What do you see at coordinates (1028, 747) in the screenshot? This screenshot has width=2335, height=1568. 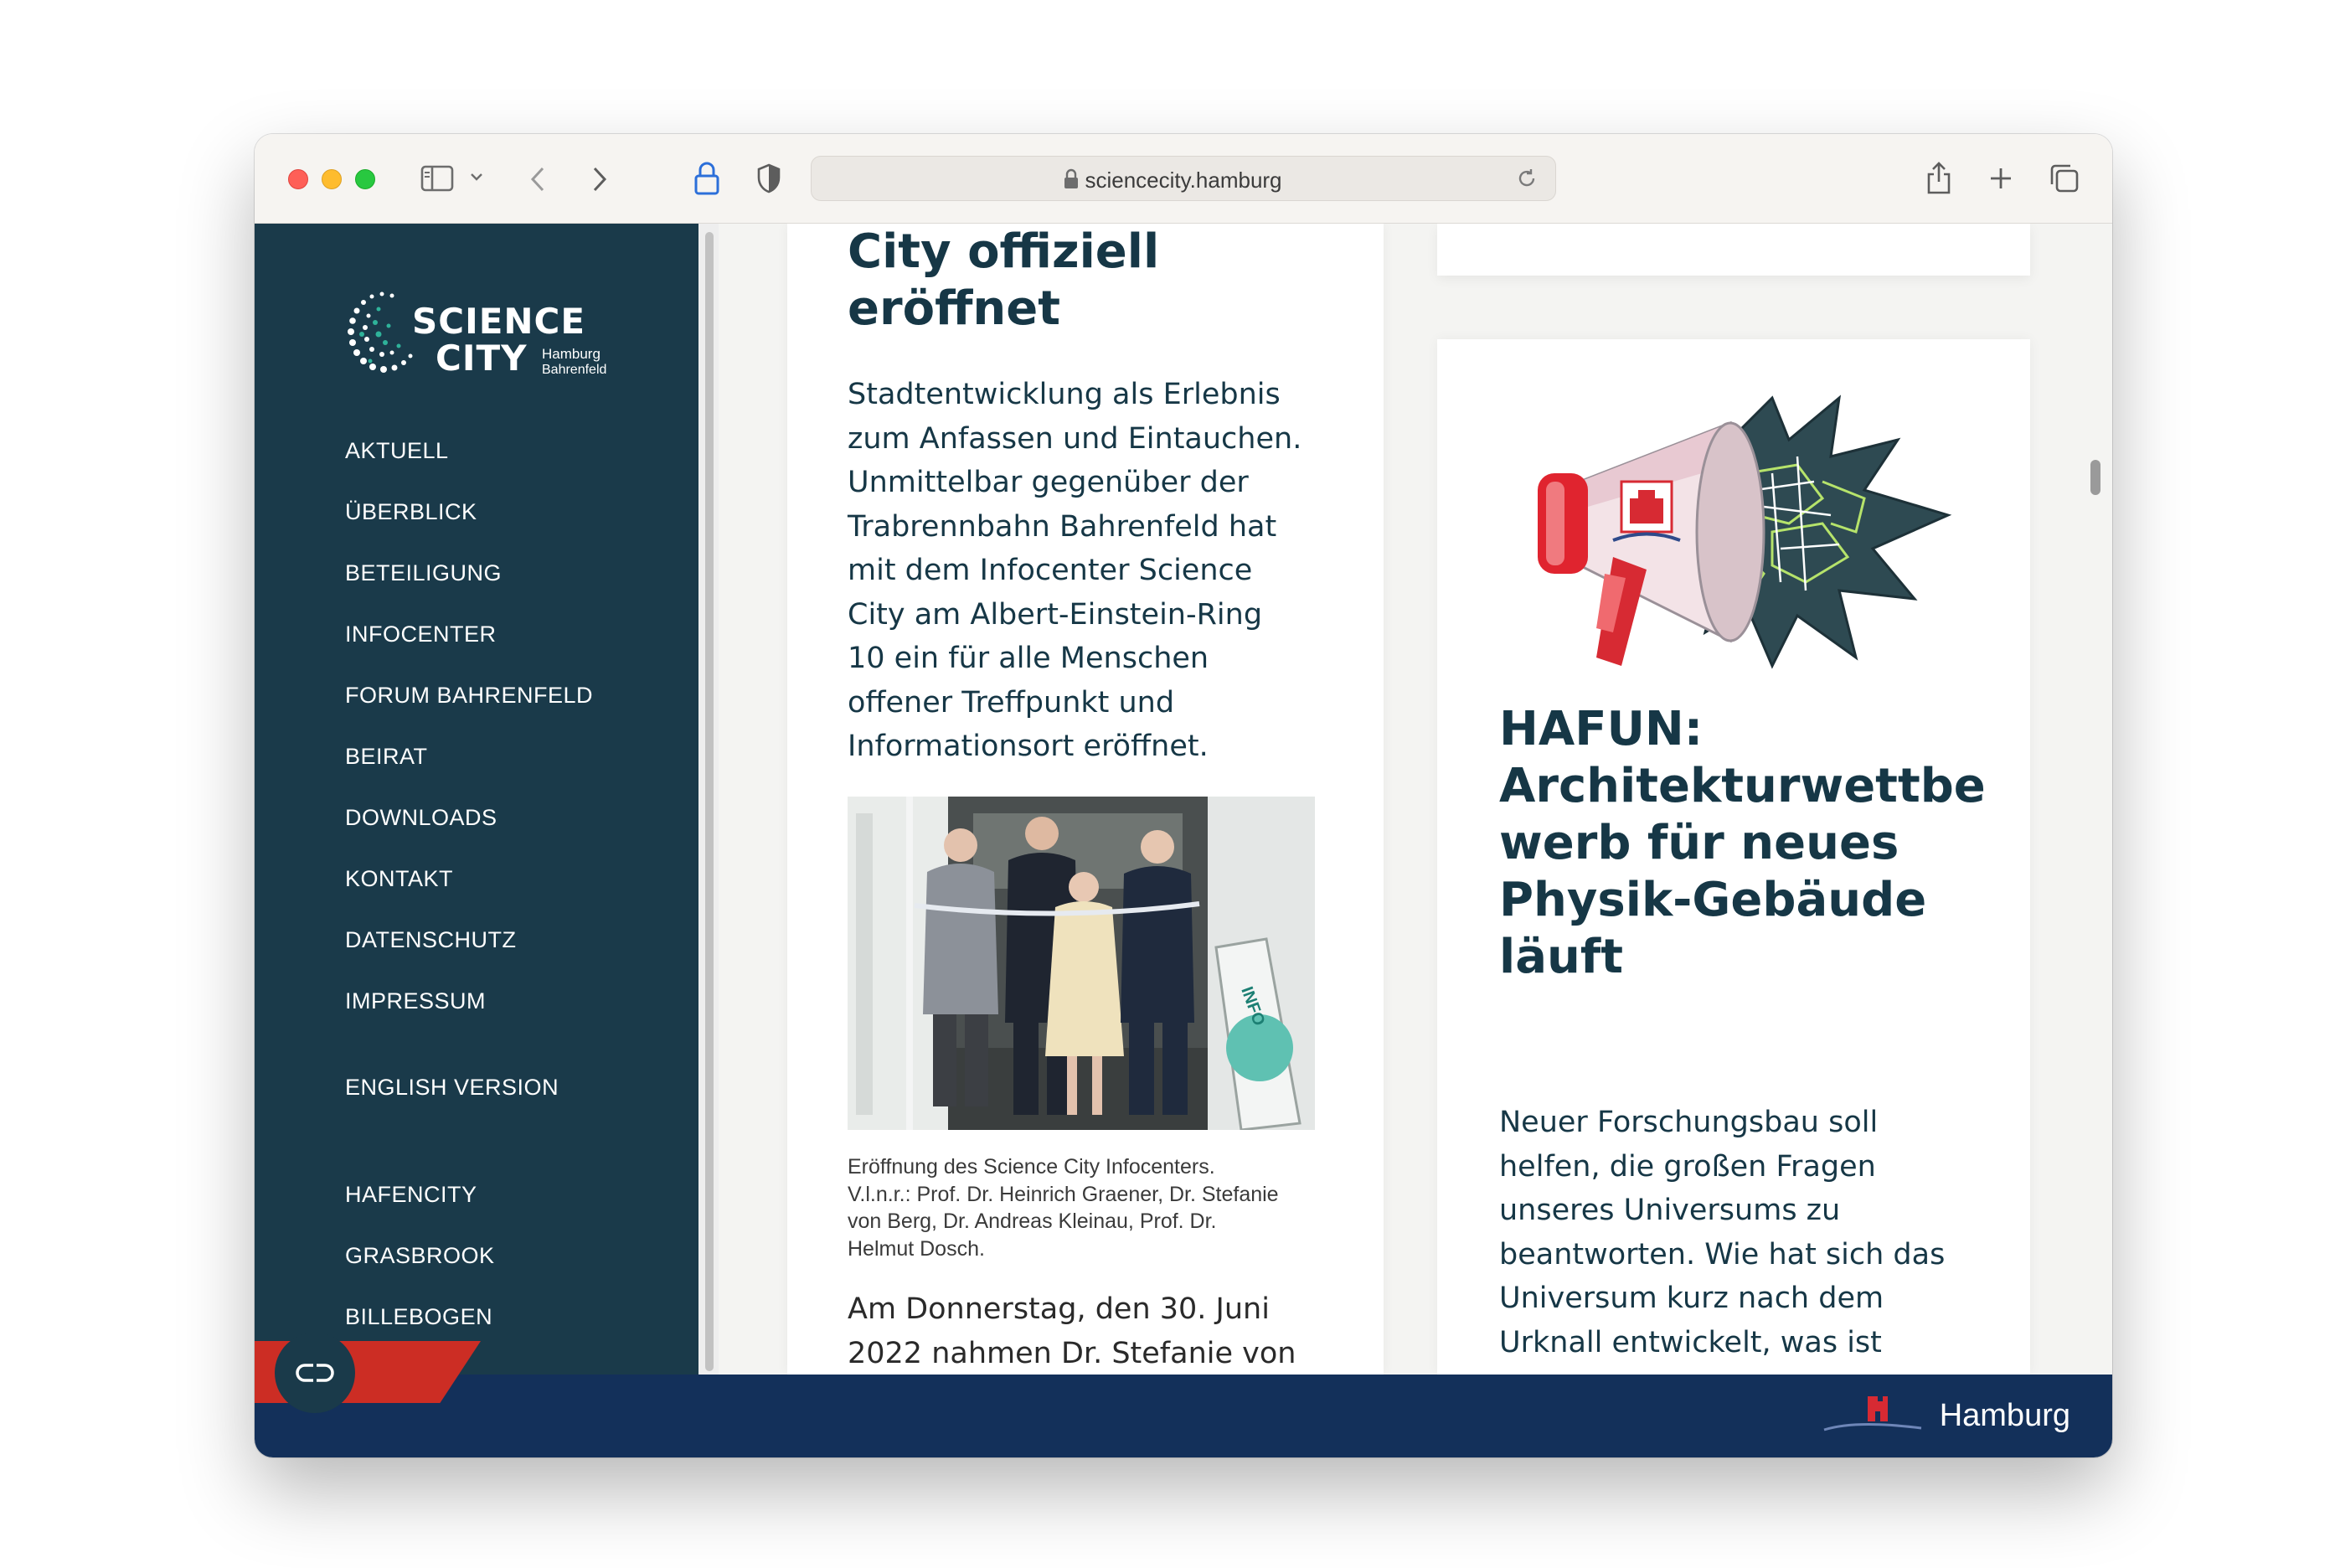 I see `article-intro-line: Informationsort eröffnet.` at bounding box center [1028, 747].